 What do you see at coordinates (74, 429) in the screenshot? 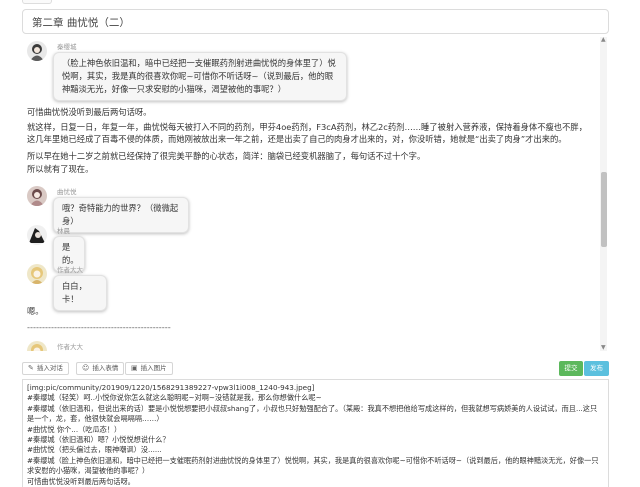
I see `editor-line: #曲忧悦 你个...（吃瓜态！）` at bounding box center [74, 429].